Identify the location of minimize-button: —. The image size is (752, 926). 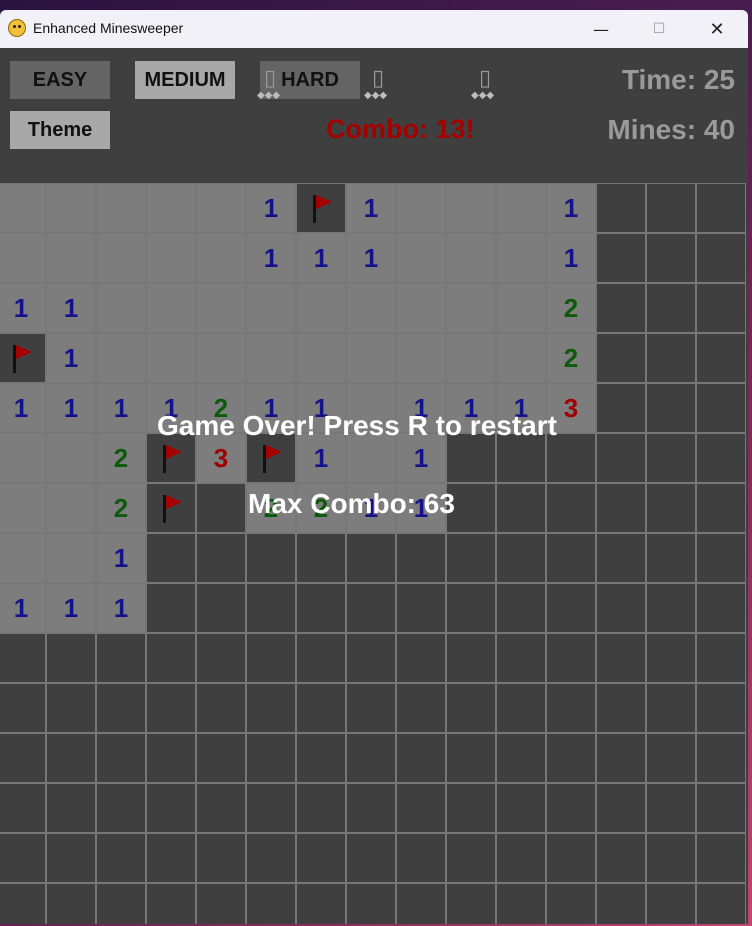
(601, 29).